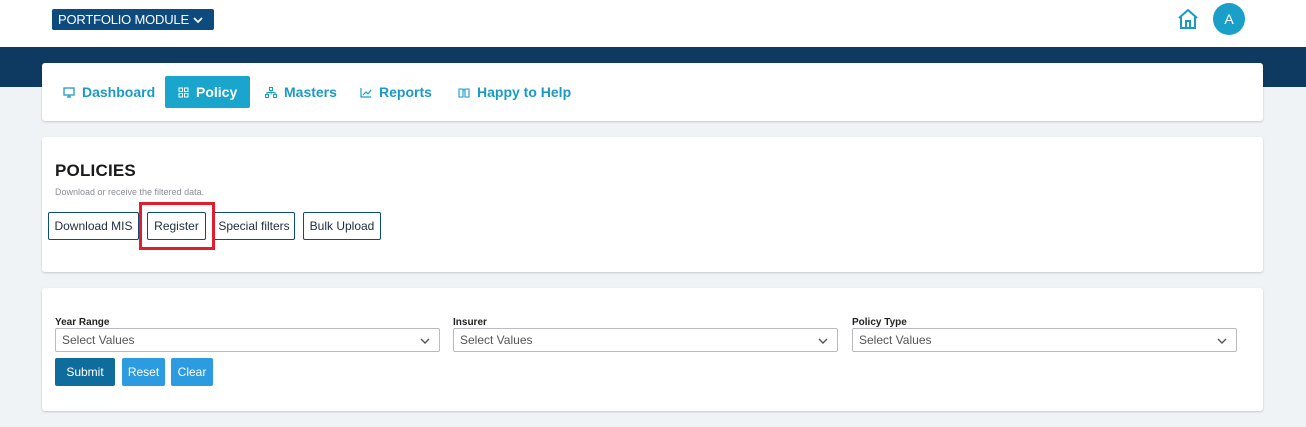  Describe the element at coordinates (405, 92) in the screenshot. I see `tab-label: Reports` at that location.